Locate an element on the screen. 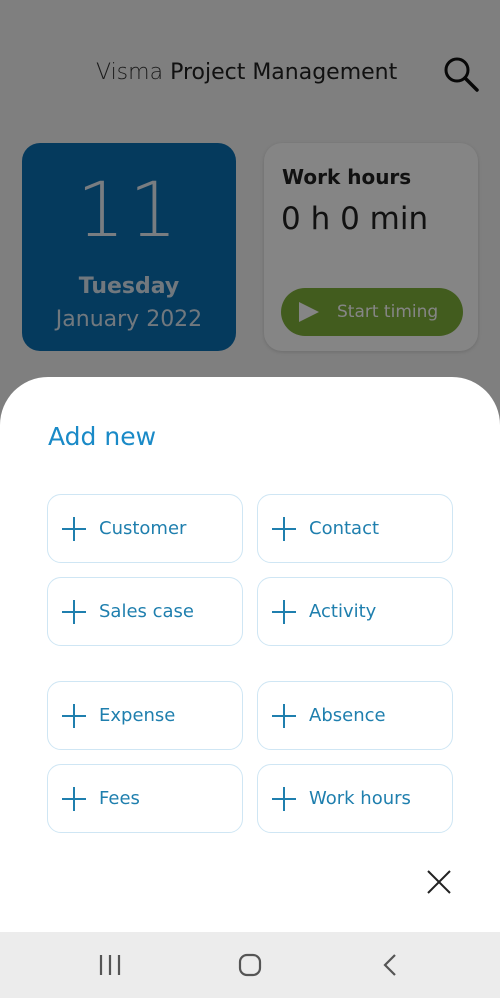  add-activity-button: Activity is located at coordinates (355, 611).